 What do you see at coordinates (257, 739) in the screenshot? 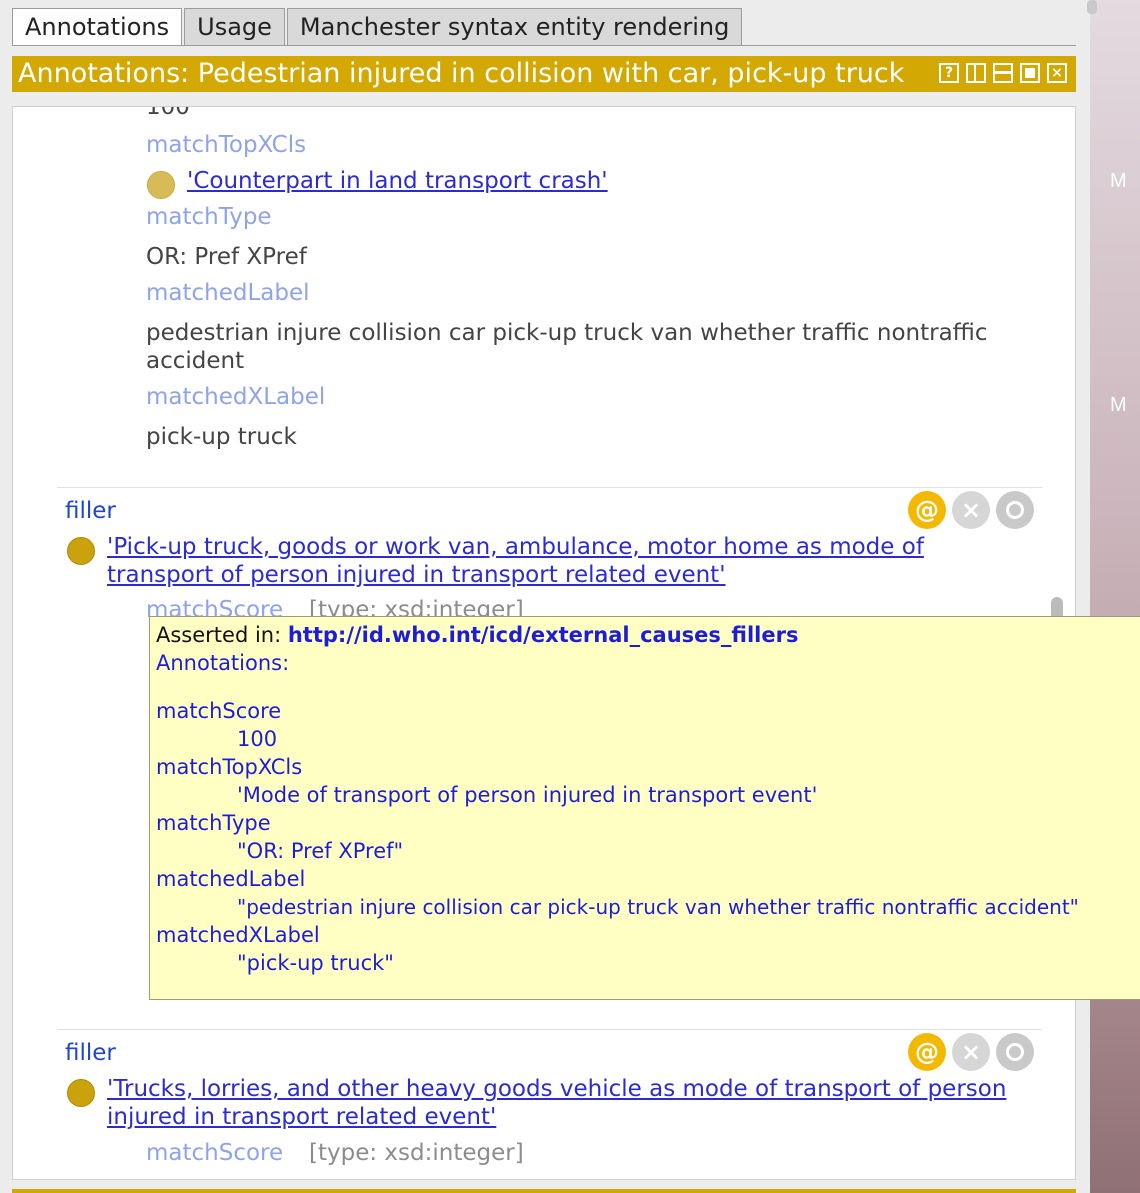
I see `tooltip-value: 100` at bounding box center [257, 739].